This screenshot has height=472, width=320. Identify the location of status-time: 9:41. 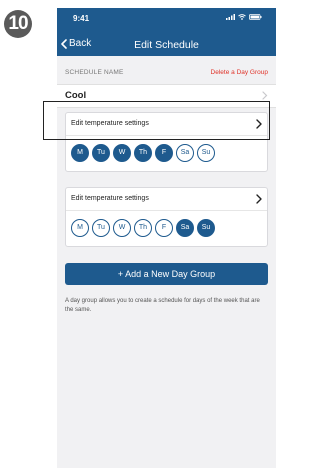
(81, 18).